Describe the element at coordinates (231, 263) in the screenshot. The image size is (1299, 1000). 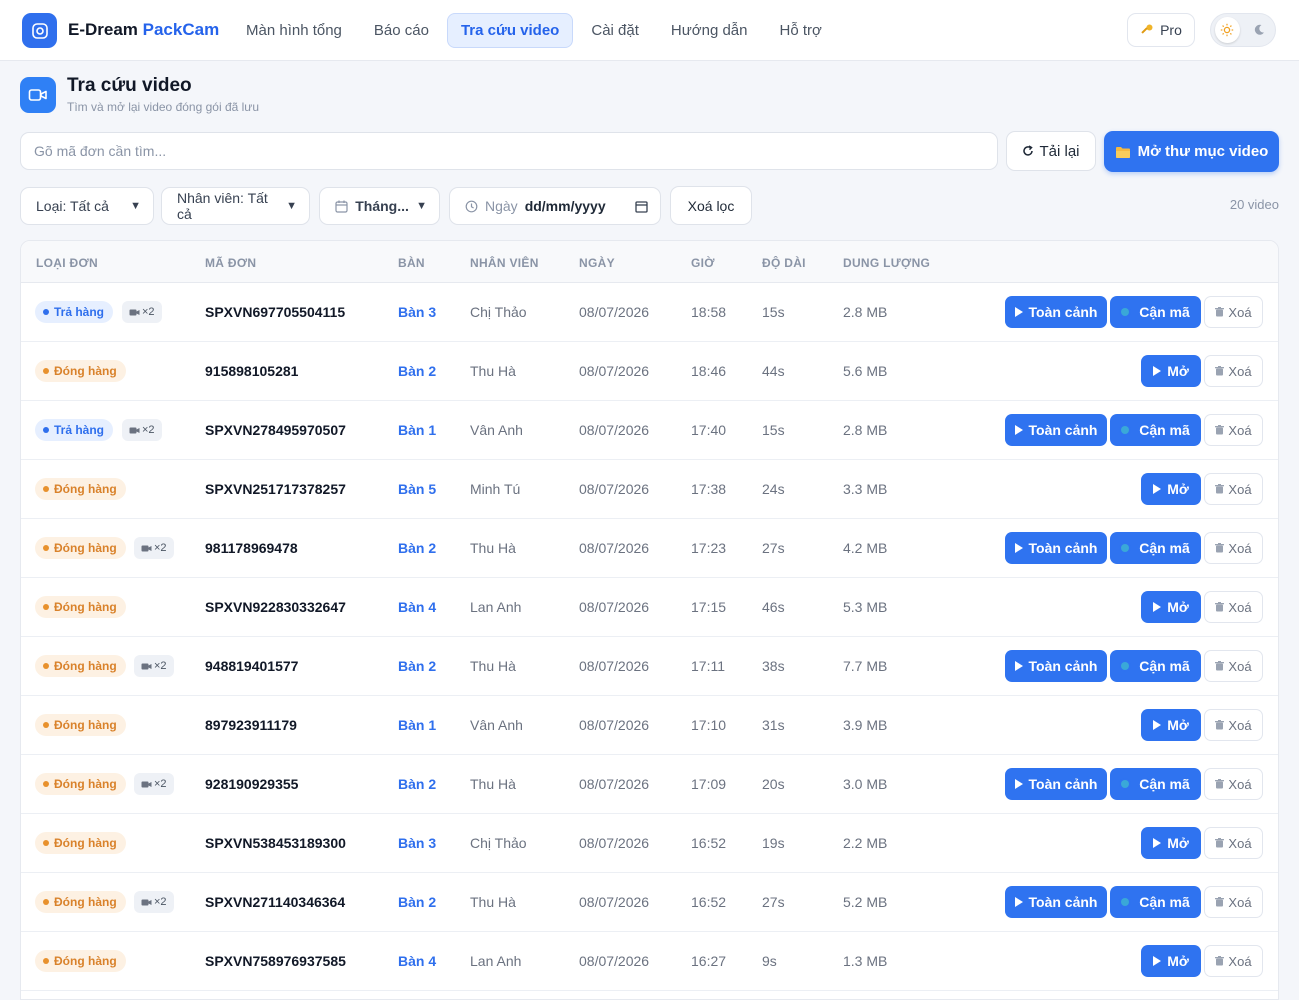
I see `column-header-order-code: MÃ ĐƠN` at that location.